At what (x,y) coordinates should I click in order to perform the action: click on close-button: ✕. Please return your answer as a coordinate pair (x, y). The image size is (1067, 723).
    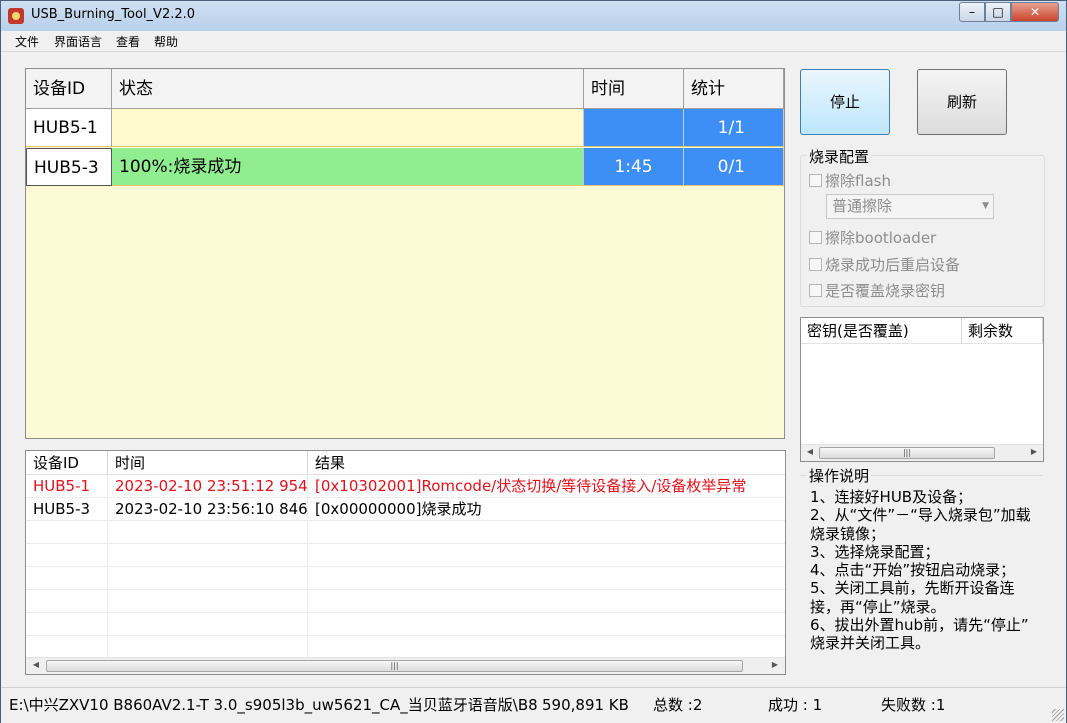
    Looking at the image, I should click on (1035, 12).